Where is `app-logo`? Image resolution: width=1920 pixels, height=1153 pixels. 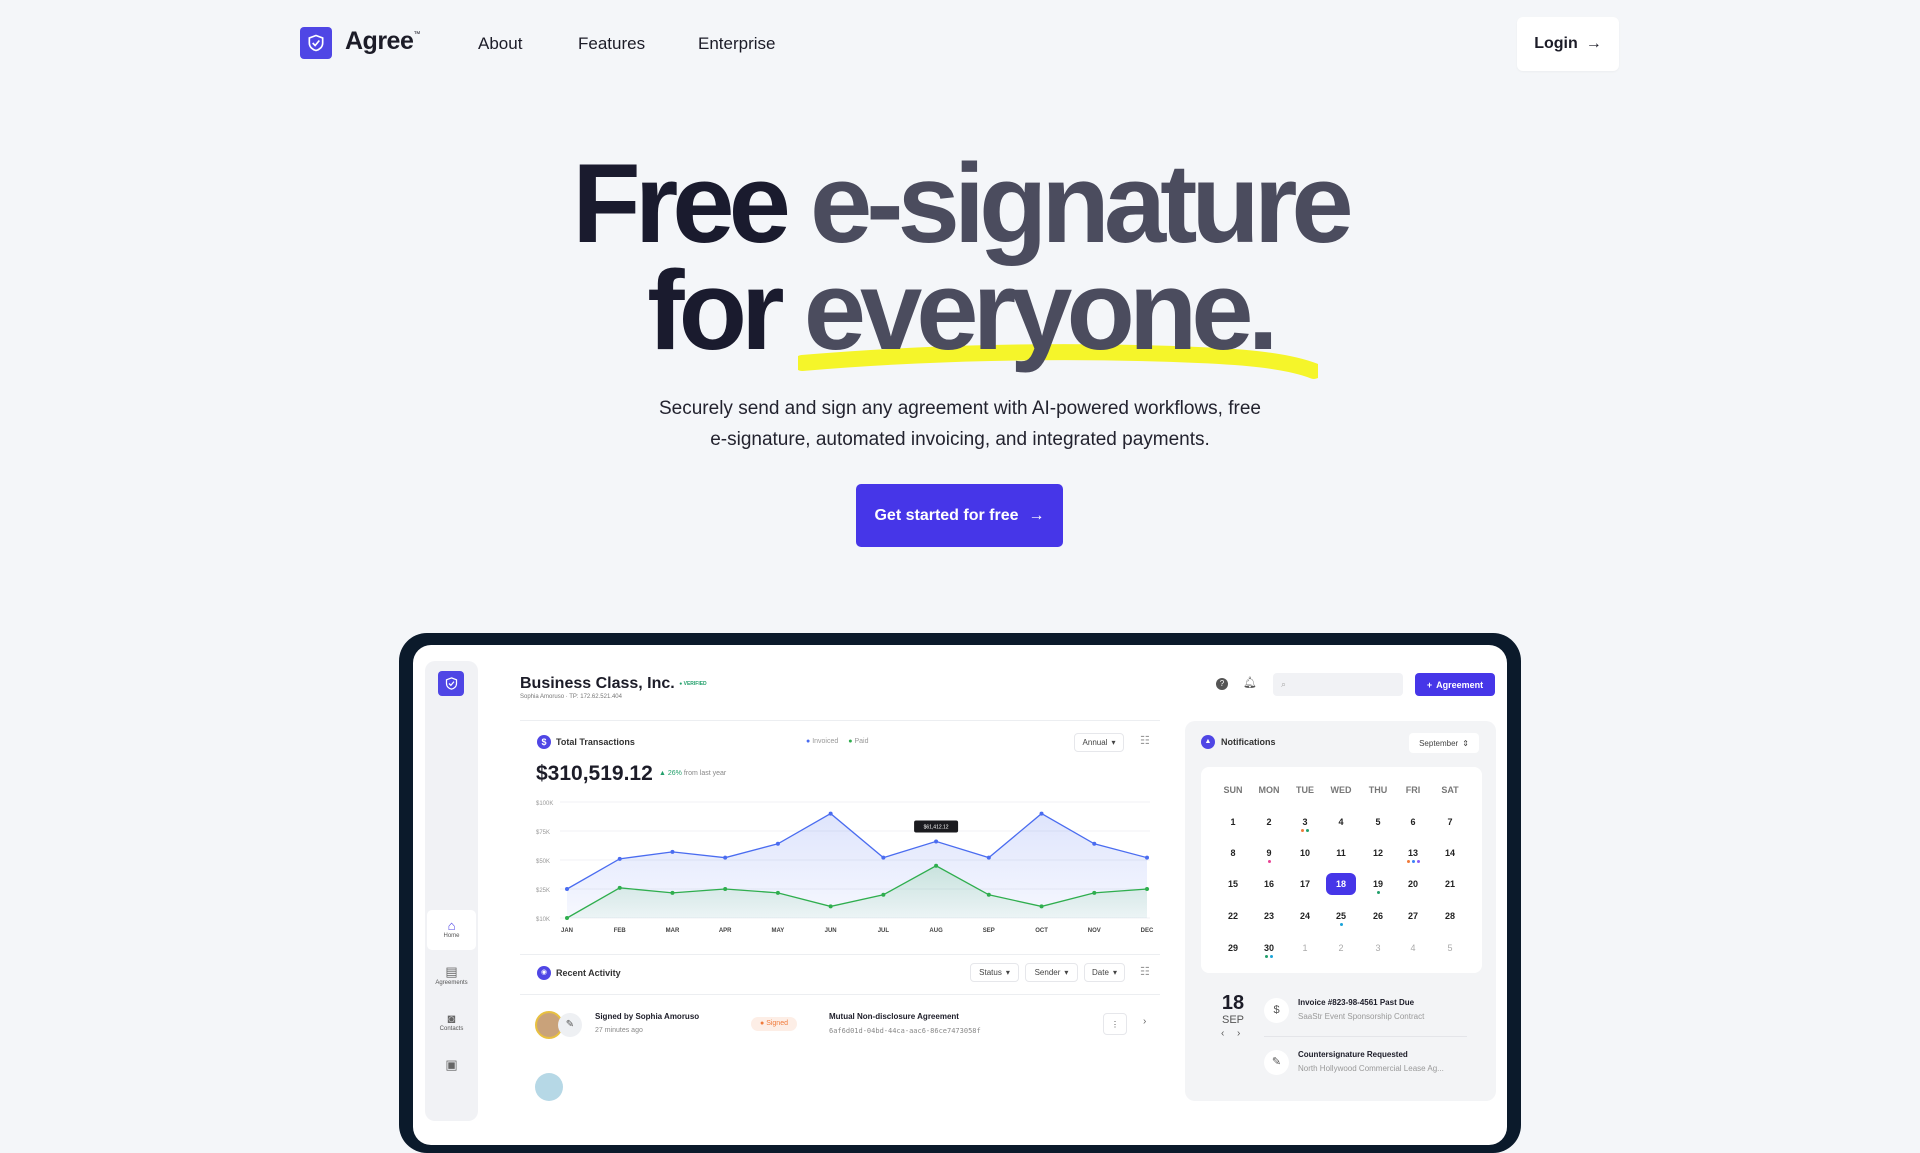
app-logo is located at coordinates (451, 683).